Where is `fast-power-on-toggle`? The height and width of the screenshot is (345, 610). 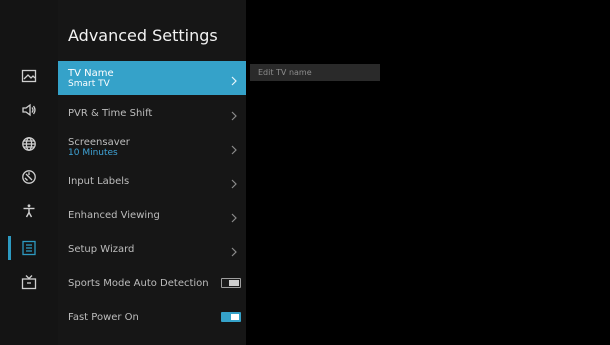 fast-power-on-toggle is located at coordinates (231, 317).